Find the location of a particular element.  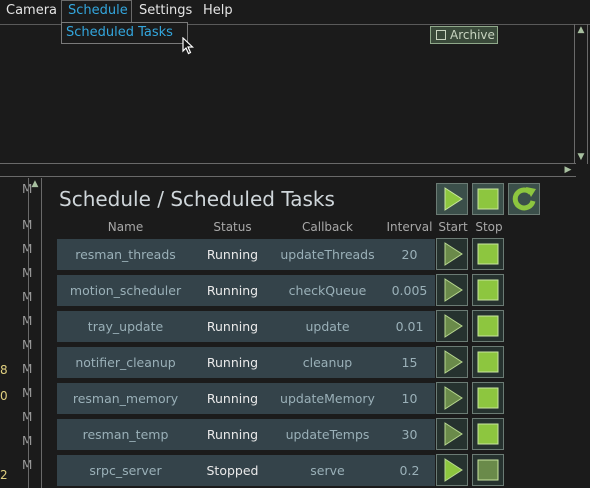

scroll-right-icon: ▶ is located at coordinates (568, 170).